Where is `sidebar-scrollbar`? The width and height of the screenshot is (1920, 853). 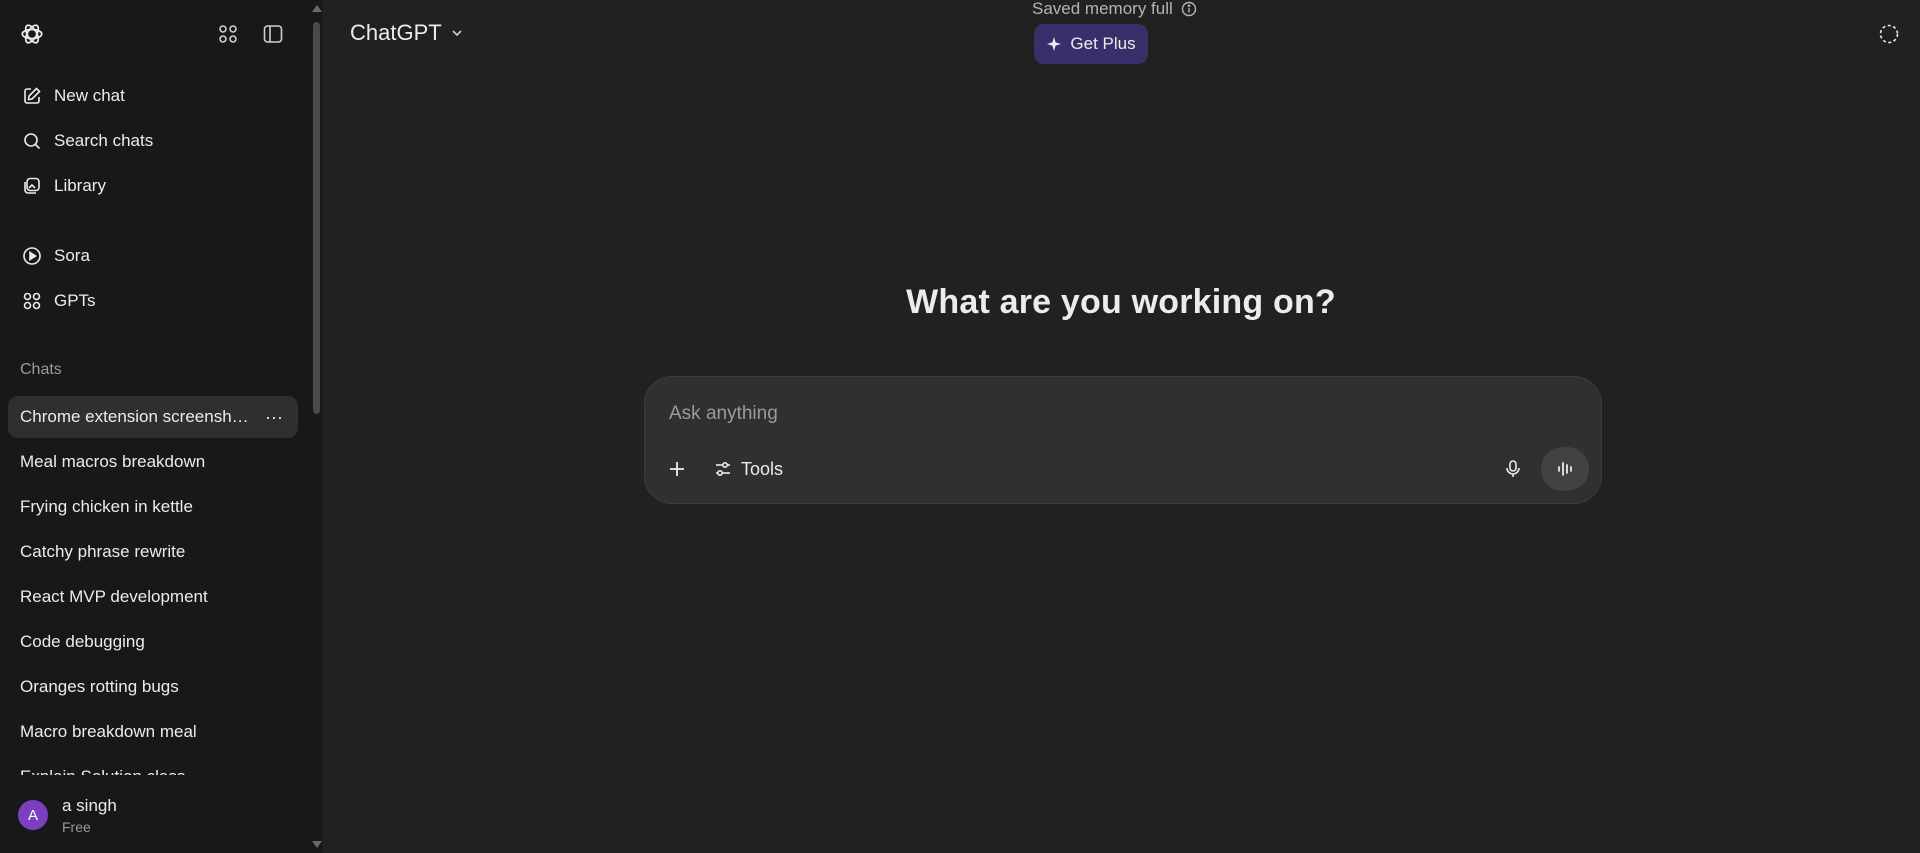 sidebar-scrollbar is located at coordinates (316, 426).